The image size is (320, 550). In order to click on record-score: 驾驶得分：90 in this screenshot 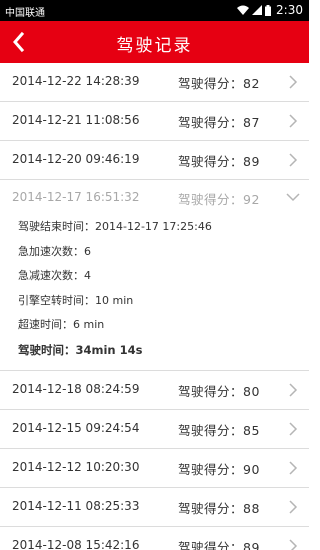, I will do `click(219, 469)`.